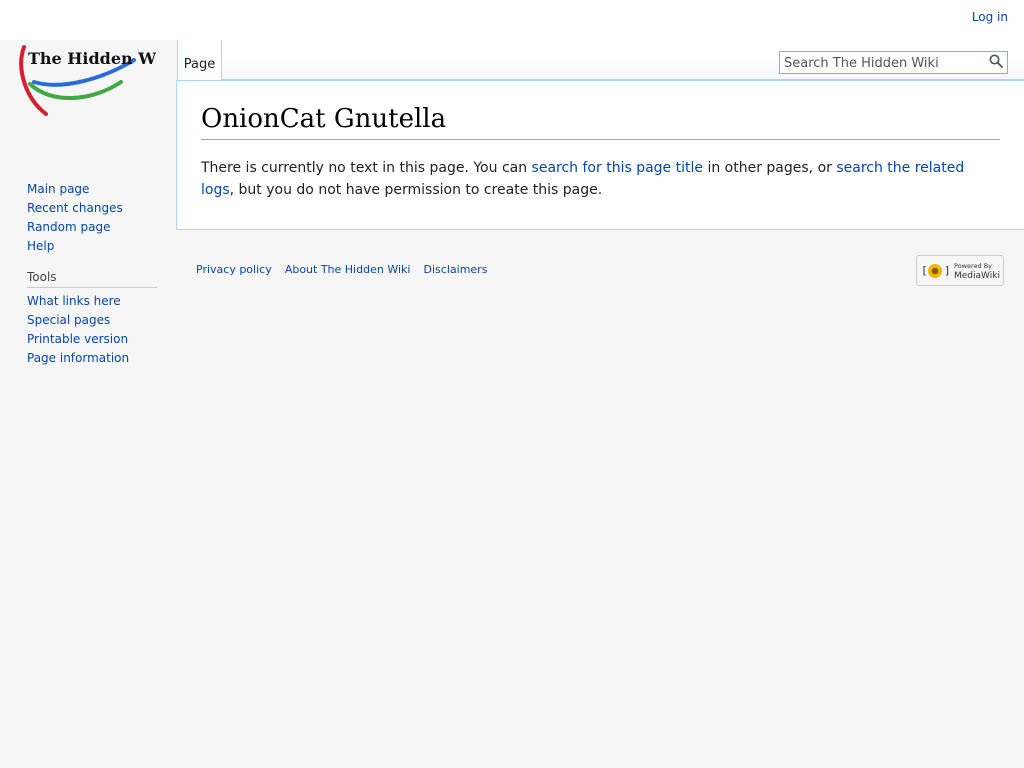 Image resolution: width=1024 pixels, height=768 pixels. Describe the element at coordinates (770, 168) in the screenshot. I see `body-text-part-2: in other pages, or` at that location.